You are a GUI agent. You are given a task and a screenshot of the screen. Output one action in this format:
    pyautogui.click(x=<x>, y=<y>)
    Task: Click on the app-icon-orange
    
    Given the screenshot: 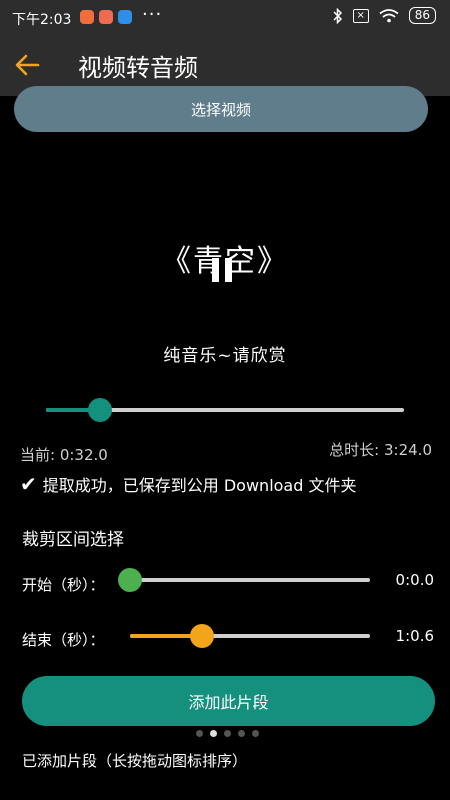 What is the action you would take?
    pyautogui.click(x=87, y=17)
    